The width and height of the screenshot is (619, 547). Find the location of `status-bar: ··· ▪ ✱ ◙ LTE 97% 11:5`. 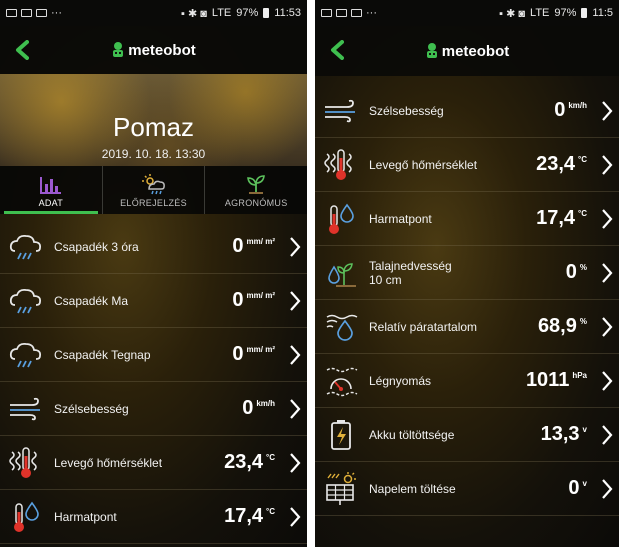

status-bar: ··· ▪ ✱ ◙ LTE 97% 11:5 is located at coordinates (467, 13).